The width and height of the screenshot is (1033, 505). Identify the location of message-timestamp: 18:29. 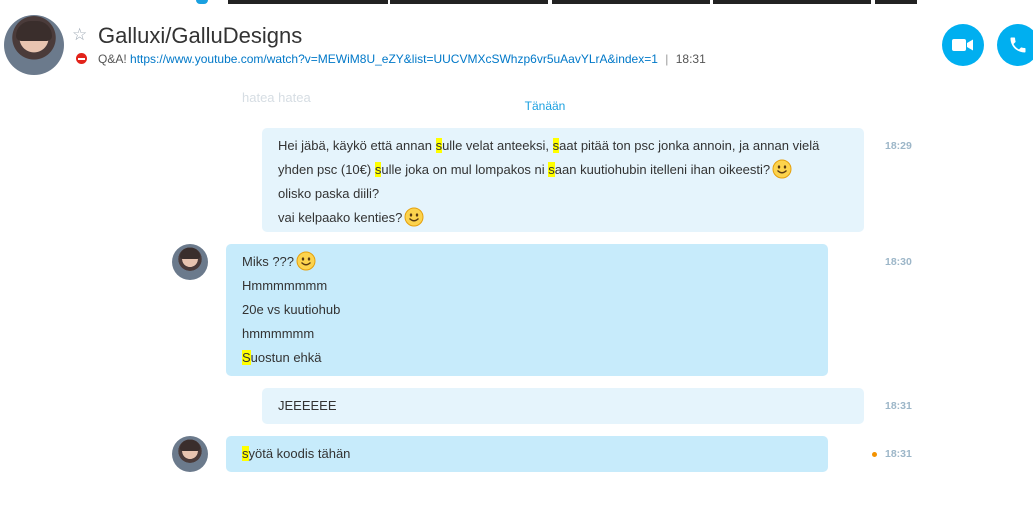
(898, 146).